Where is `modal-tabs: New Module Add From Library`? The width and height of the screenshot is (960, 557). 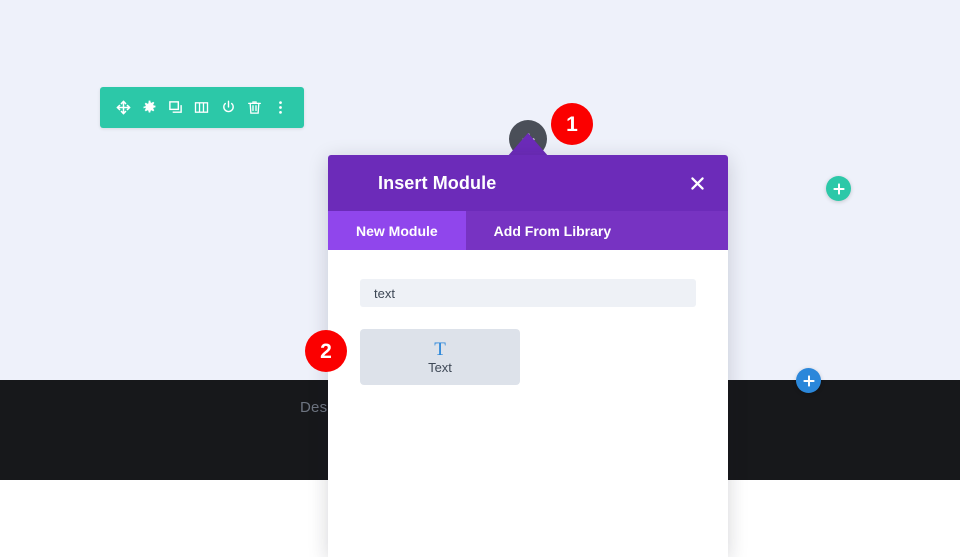
modal-tabs: New Module Add From Library is located at coordinates (528, 230).